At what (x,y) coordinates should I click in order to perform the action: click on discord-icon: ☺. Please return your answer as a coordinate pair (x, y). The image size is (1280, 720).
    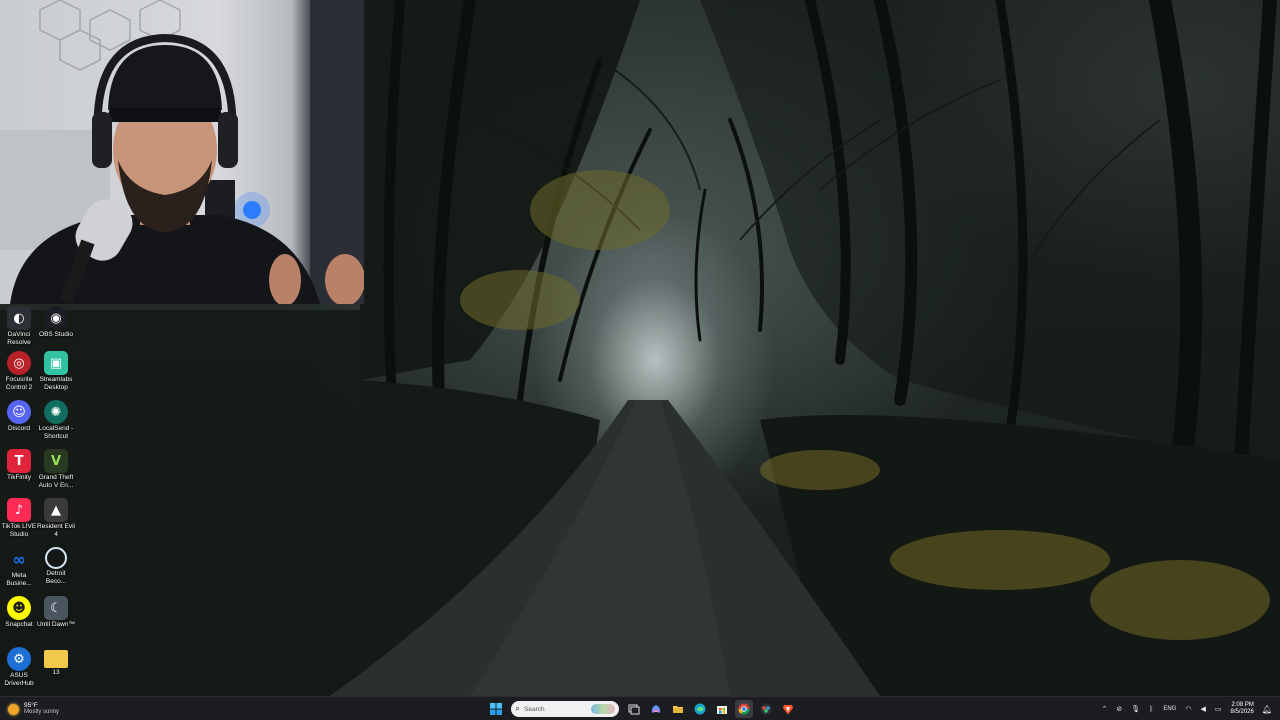
    Looking at the image, I should click on (19, 412).